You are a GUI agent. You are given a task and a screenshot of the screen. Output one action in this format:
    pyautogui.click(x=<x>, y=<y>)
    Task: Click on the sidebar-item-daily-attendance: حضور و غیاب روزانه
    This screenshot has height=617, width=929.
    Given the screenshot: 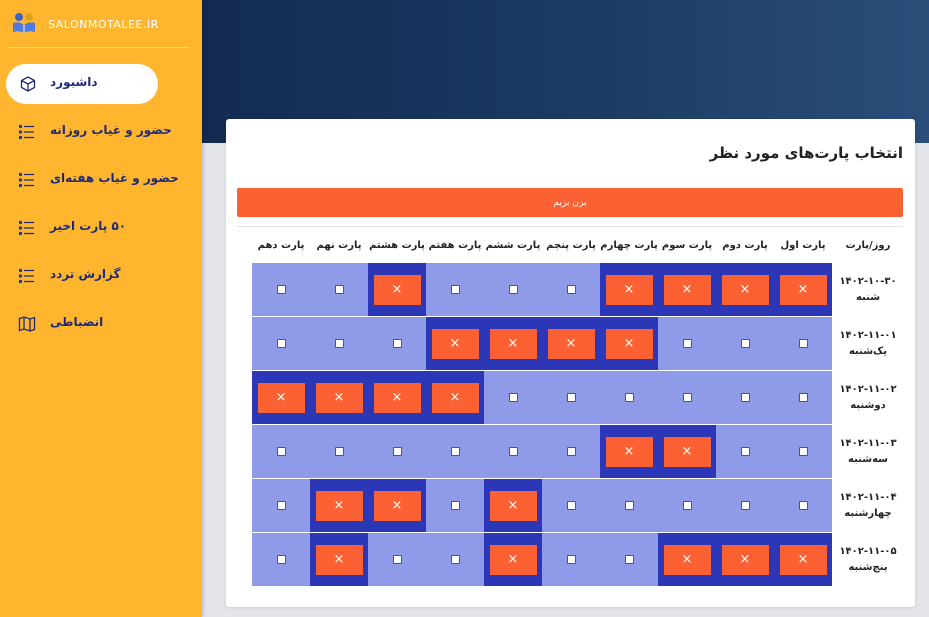 What is the action you would take?
    pyautogui.click(x=101, y=132)
    